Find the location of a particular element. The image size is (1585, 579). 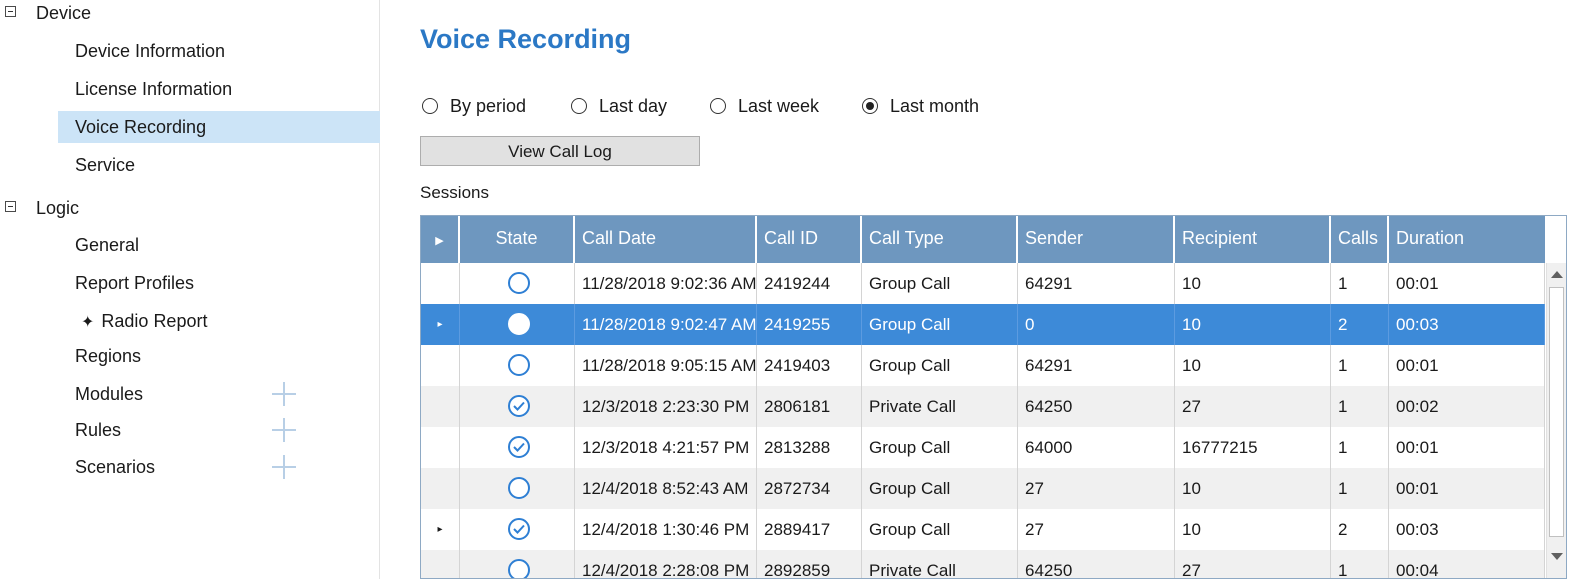

column-header-sender: Sender is located at coordinates (1096, 239).